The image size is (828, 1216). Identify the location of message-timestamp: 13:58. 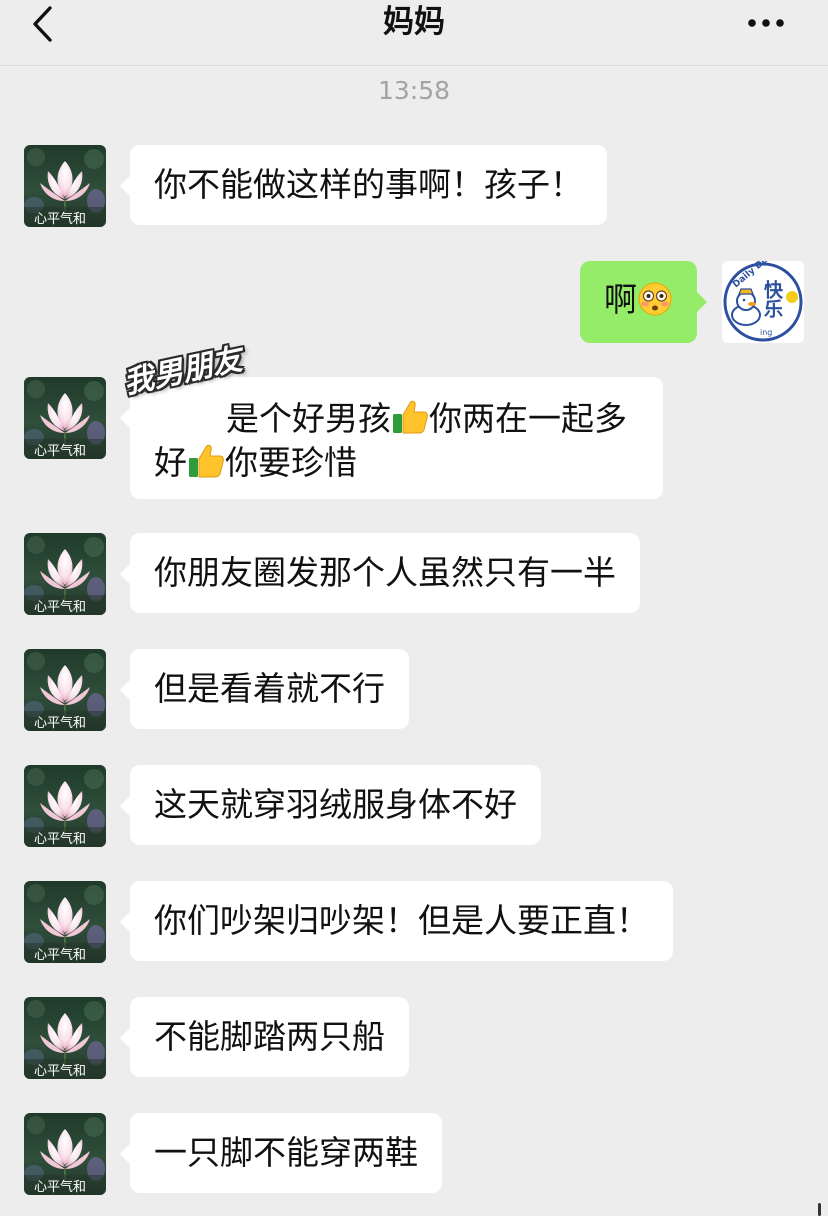
(414, 90).